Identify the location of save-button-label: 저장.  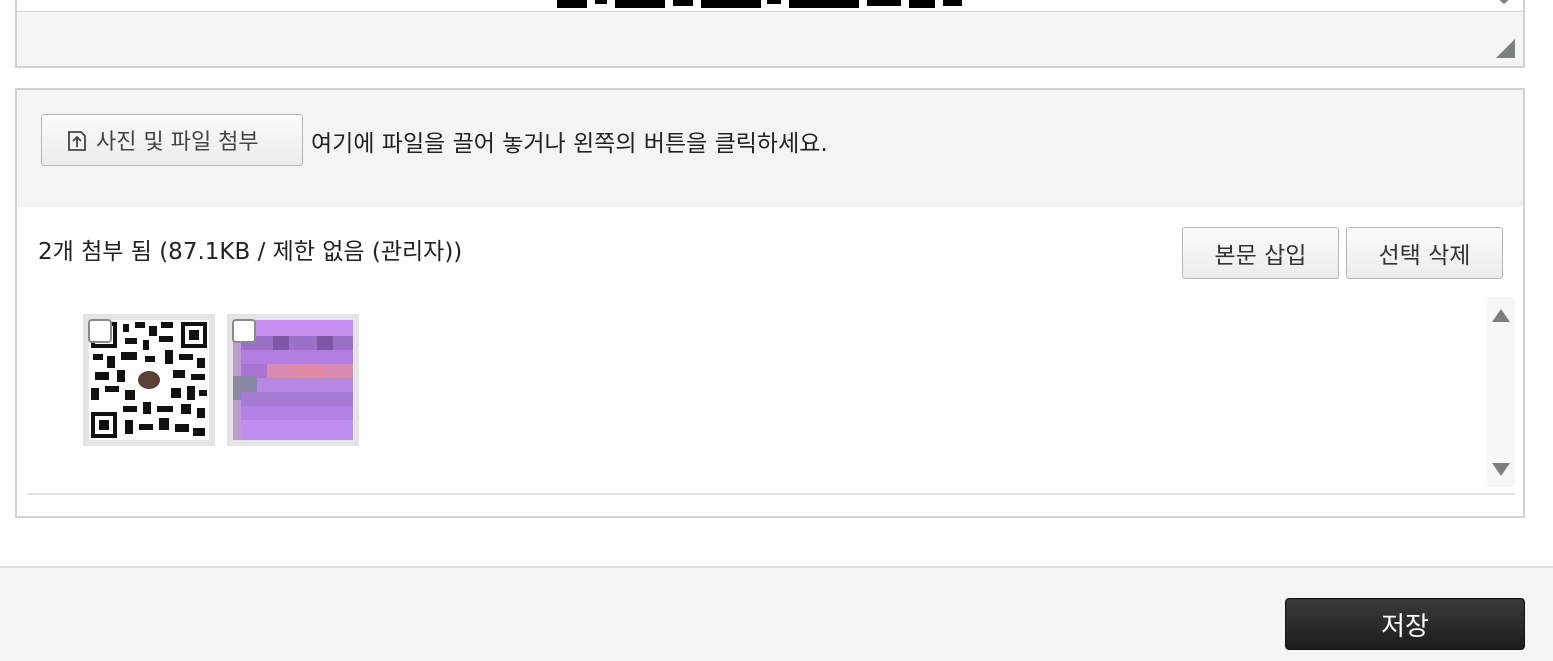
(1405, 626).